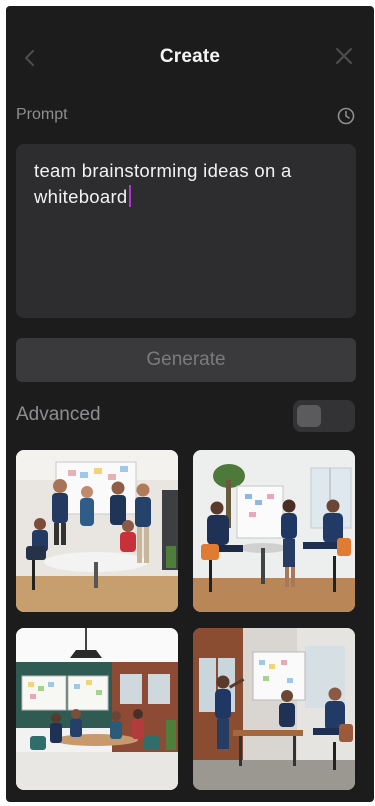 The height and width of the screenshot is (806, 375). What do you see at coordinates (309, 416) in the screenshot?
I see `toggle-knob` at bounding box center [309, 416].